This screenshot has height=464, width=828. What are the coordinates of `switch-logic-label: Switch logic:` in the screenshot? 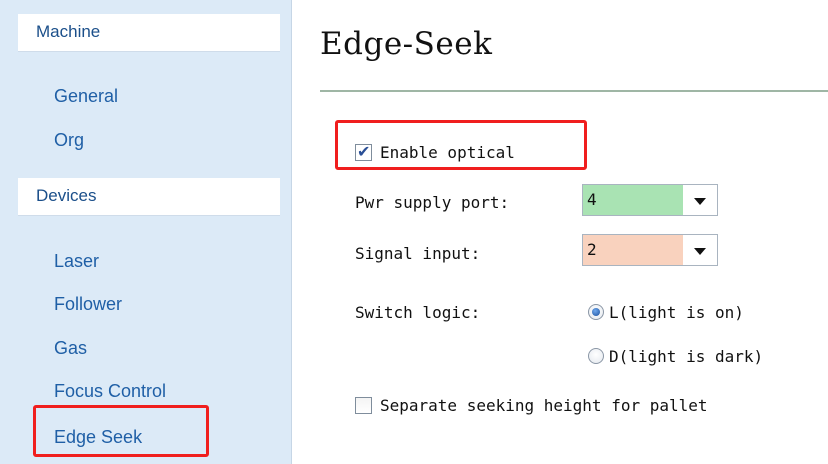 It's located at (418, 312).